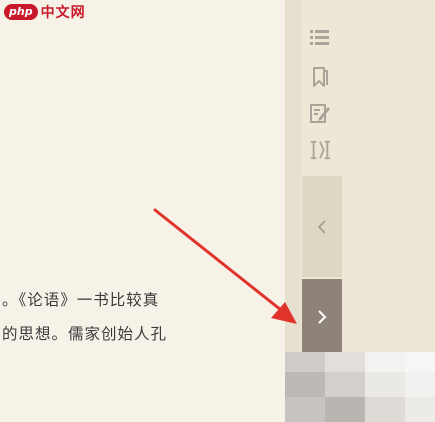 This screenshot has width=435, height=422. I want to click on watermark-text: 中文网, so click(63, 13).